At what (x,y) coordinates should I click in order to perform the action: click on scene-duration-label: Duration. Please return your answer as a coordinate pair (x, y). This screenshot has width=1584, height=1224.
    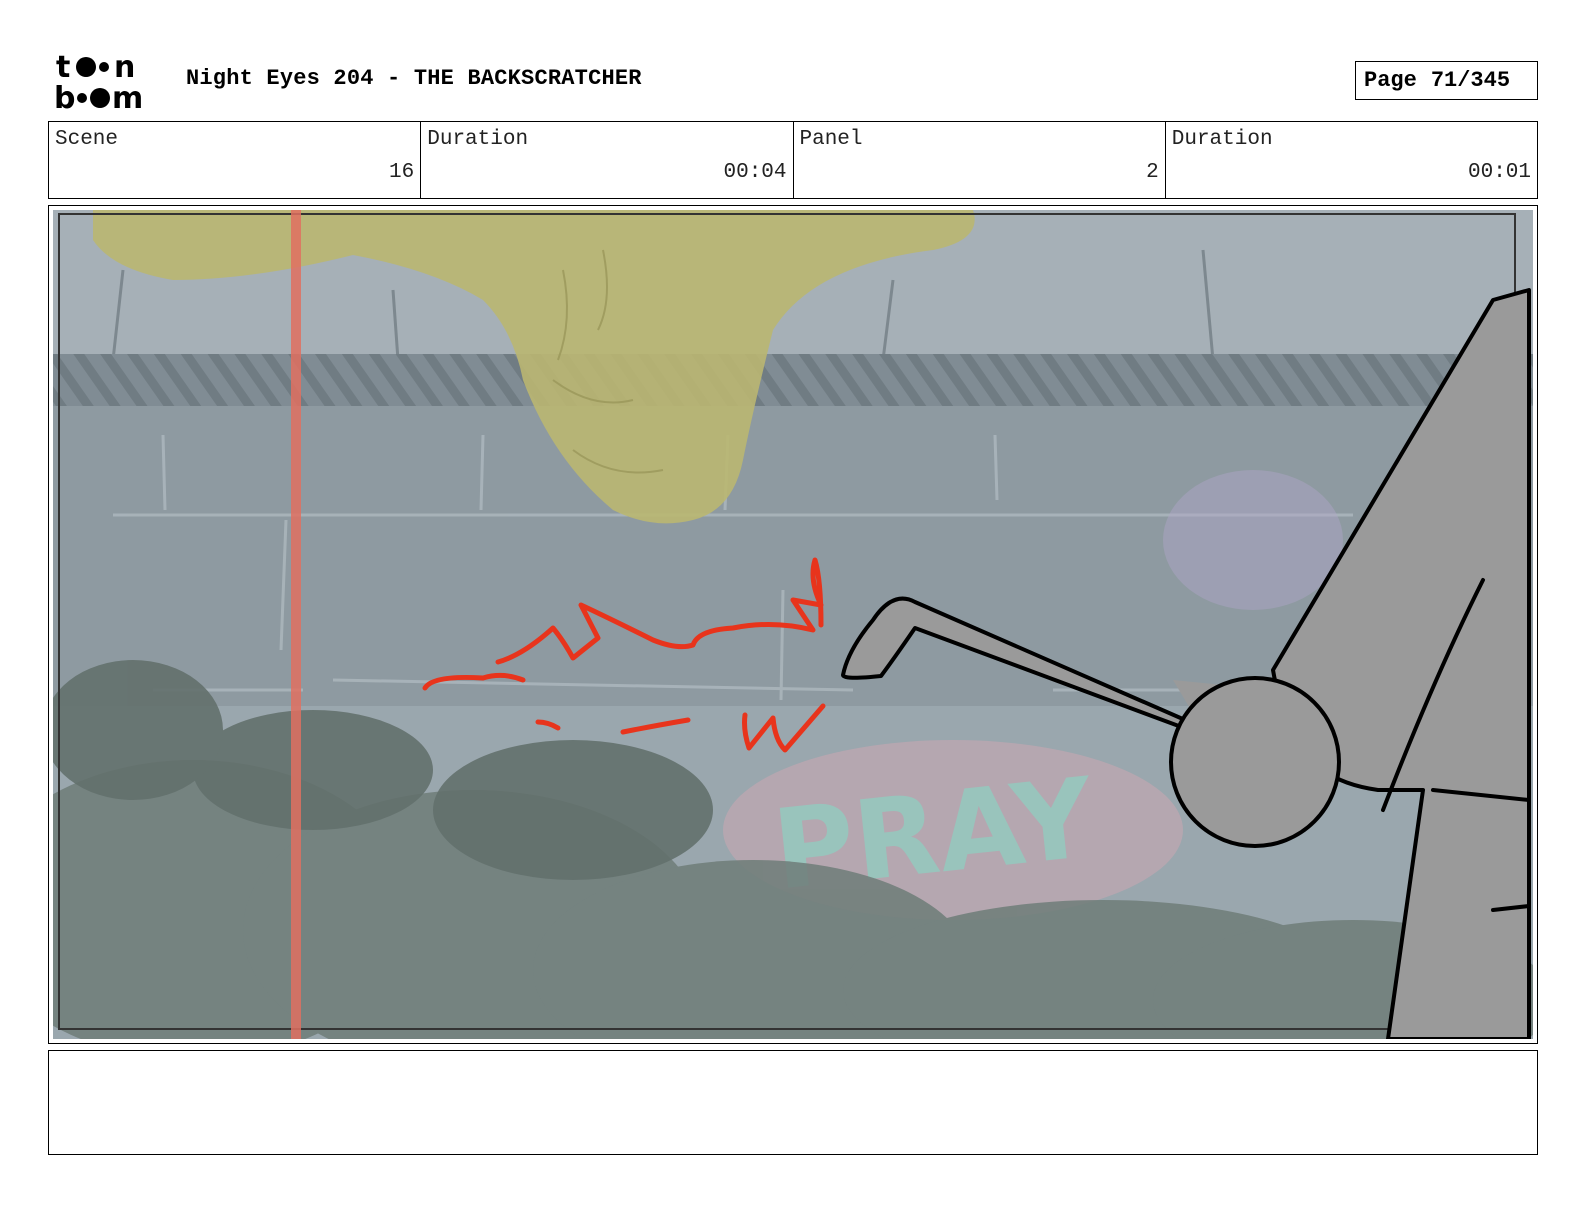
    Looking at the image, I should click on (478, 139).